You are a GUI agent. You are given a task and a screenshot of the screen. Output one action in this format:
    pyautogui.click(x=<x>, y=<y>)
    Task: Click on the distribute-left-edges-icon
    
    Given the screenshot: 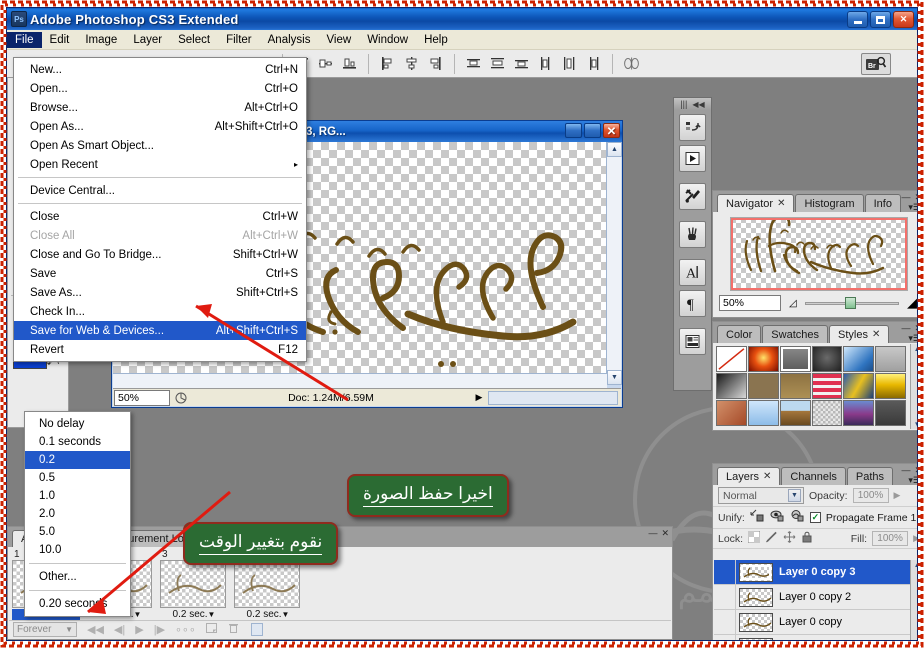 What is the action you would take?
    pyautogui.click(x=545, y=63)
    